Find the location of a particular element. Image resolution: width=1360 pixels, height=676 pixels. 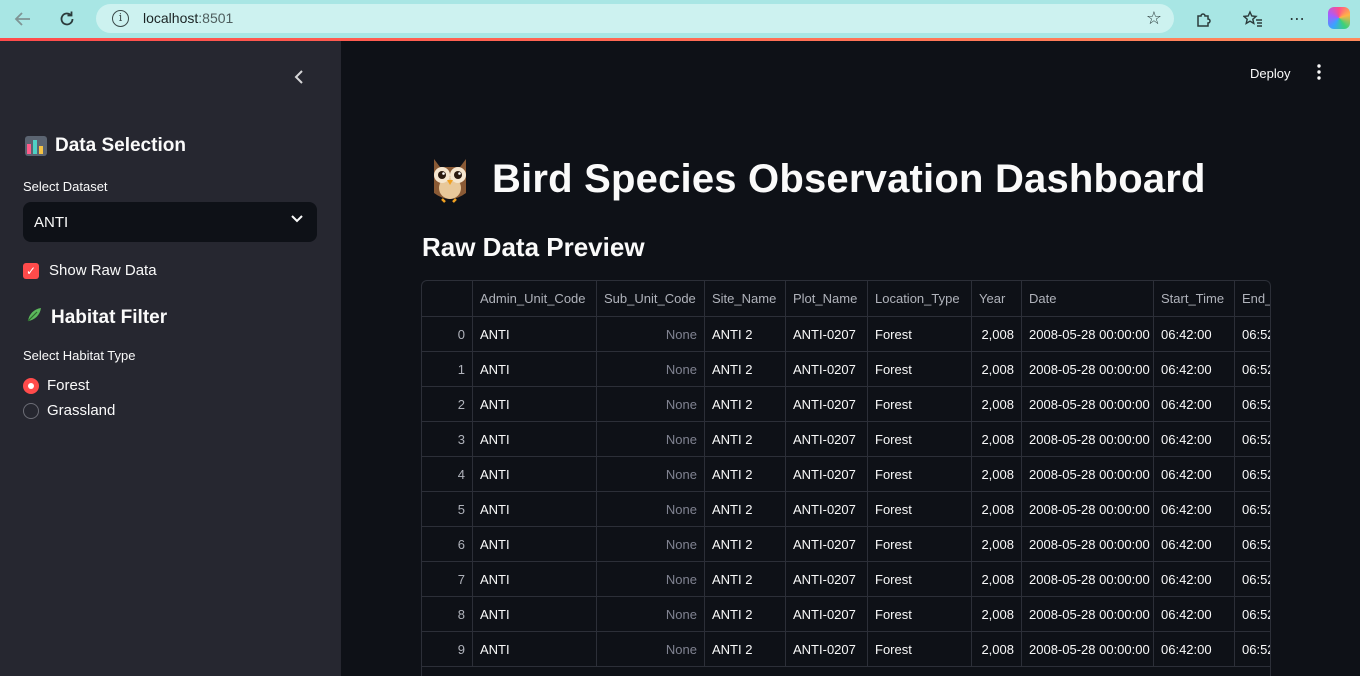

checkmark-icon: ✓ is located at coordinates (31, 270).